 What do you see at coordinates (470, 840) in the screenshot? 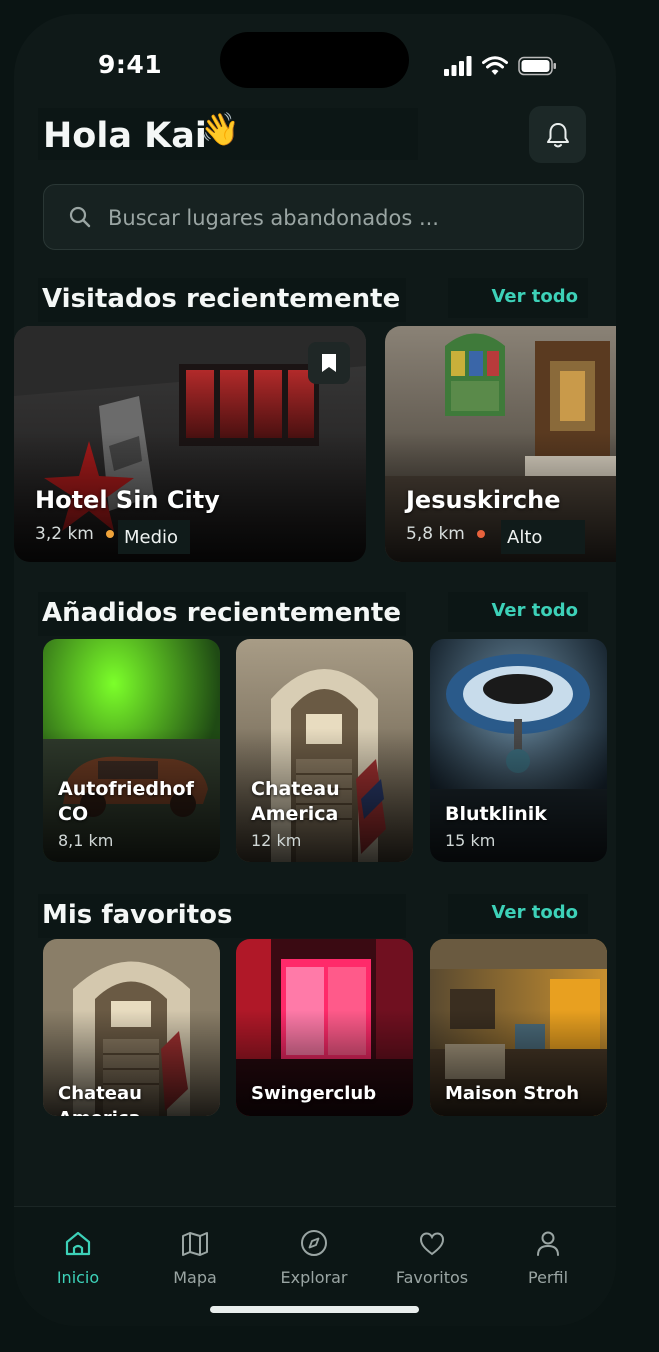
I see `card-distance: 15 km` at bounding box center [470, 840].